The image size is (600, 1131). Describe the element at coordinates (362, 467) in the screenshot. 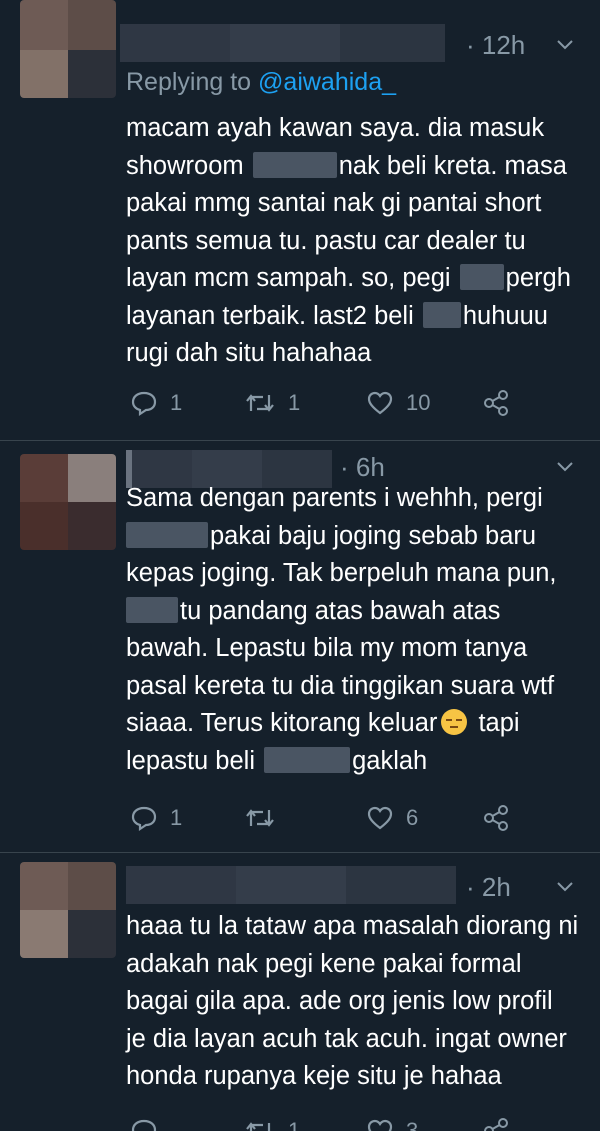

I see `tweet-time: · 6h` at that location.